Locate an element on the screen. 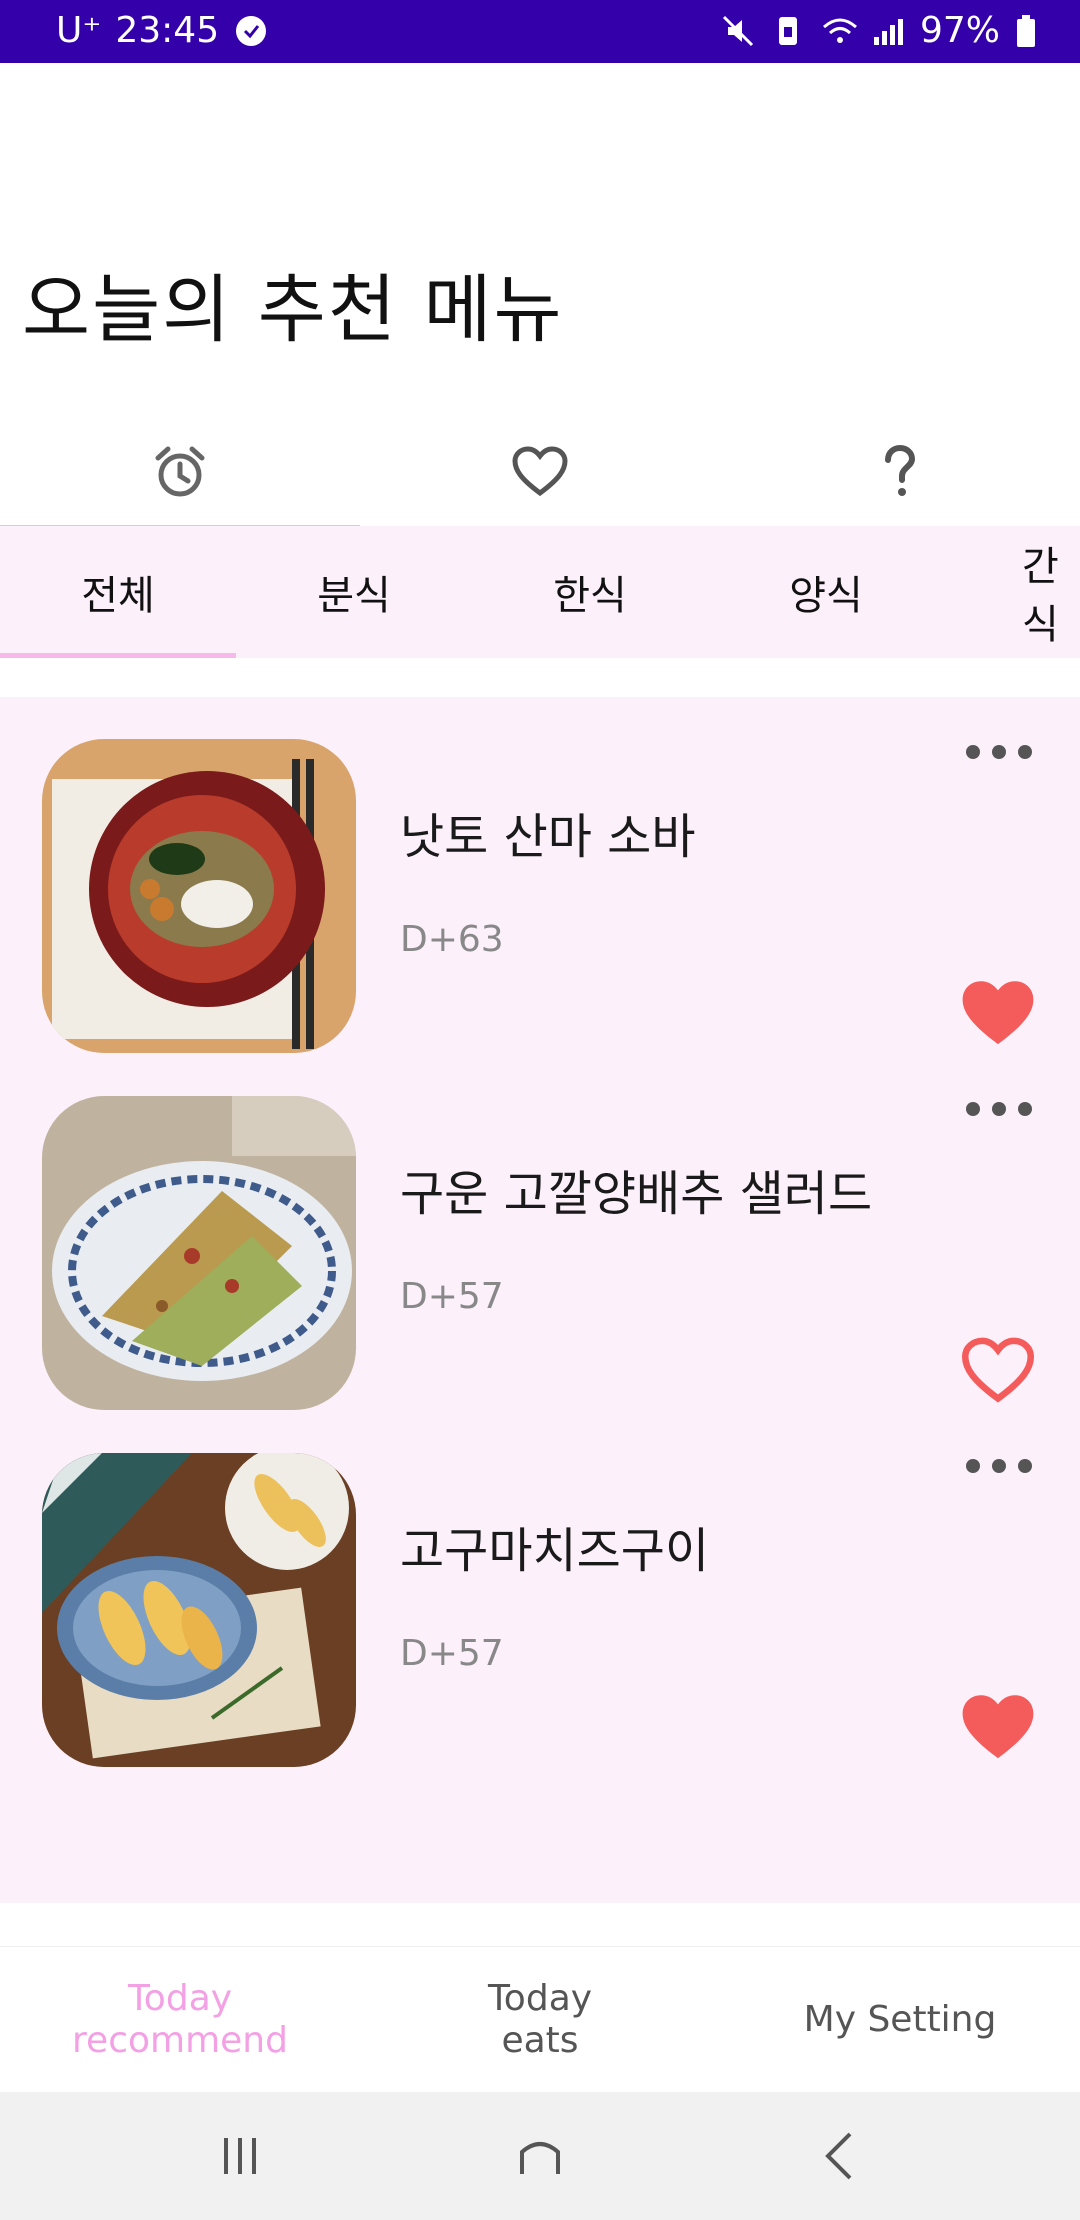 This screenshot has width=1080, height=2220. clock: 23:45 is located at coordinates (167, 30).